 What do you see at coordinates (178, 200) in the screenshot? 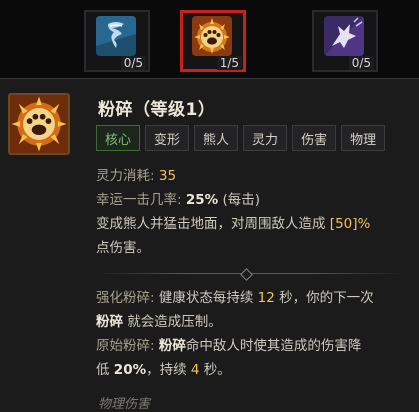
I see `lucky-hit-line: 幸运一击几率: 25% (每击)` at bounding box center [178, 200].